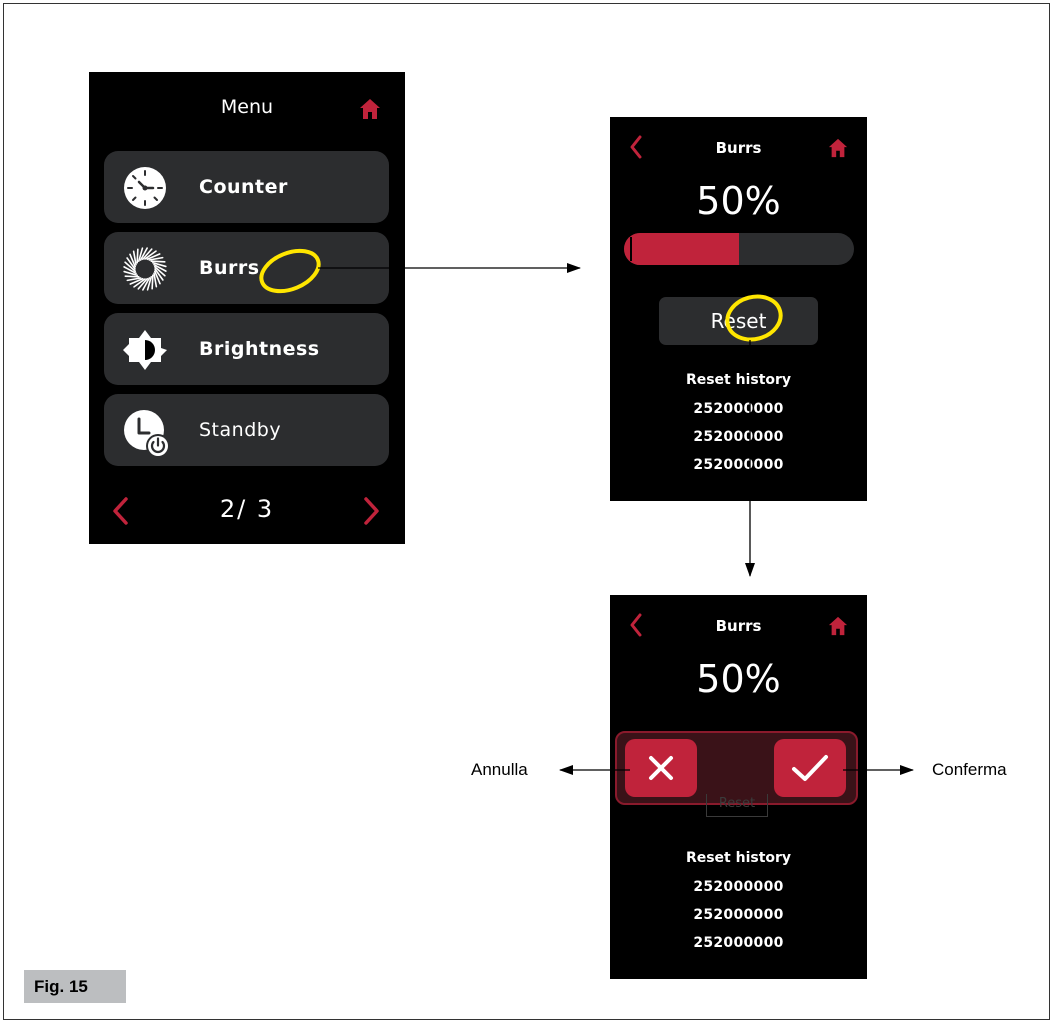  I want to click on menu-item-label: Burrs, so click(229, 268).